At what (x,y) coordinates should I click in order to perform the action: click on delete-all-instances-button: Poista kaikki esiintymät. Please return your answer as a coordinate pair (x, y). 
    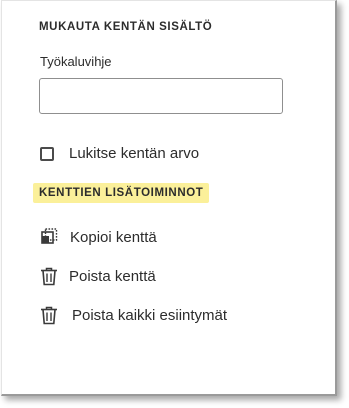
    Looking at the image, I should click on (132, 315).